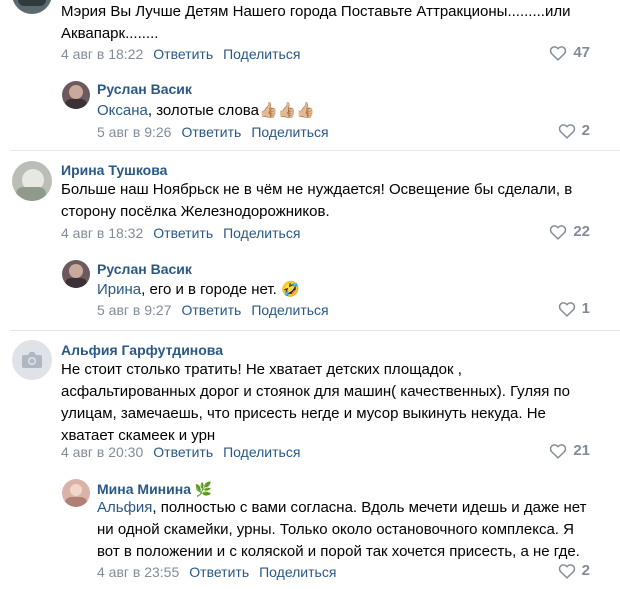 Image resolution: width=620 pixels, height=589 pixels. Describe the element at coordinates (206, 110) in the screenshot. I see `comment-text: Оксана, золотые слова👍🏼👍🏼👍🏼` at that location.